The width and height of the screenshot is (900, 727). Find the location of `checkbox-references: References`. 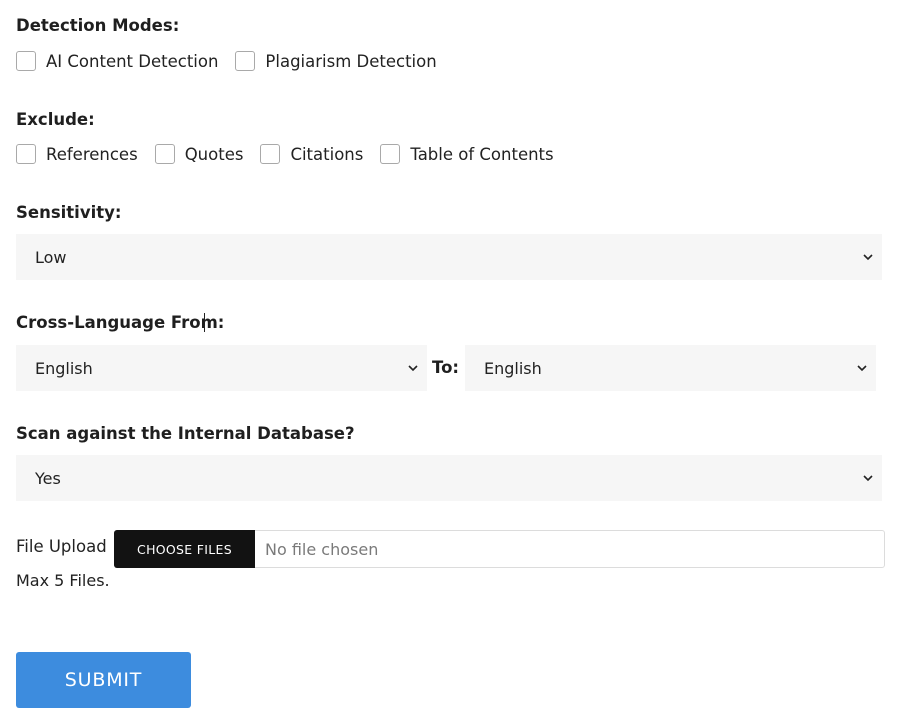

checkbox-references: References is located at coordinates (77, 154).